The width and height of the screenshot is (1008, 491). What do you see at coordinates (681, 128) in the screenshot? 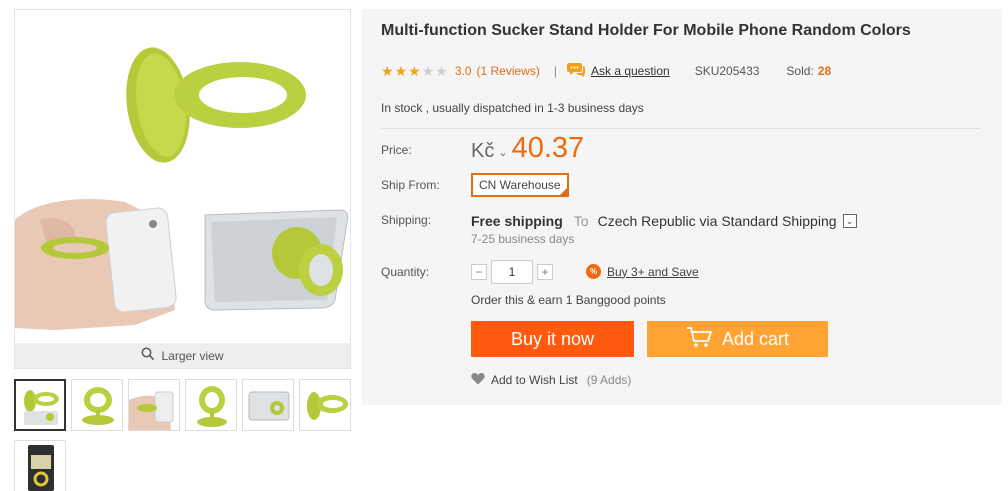
I see `divider` at bounding box center [681, 128].